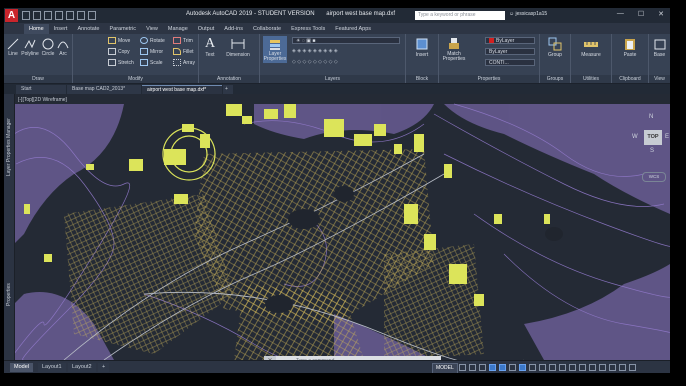 The image size is (686, 386). Describe the element at coordinates (267, 29) in the screenshot. I see `tab-collaborate: Collaborate` at that location.